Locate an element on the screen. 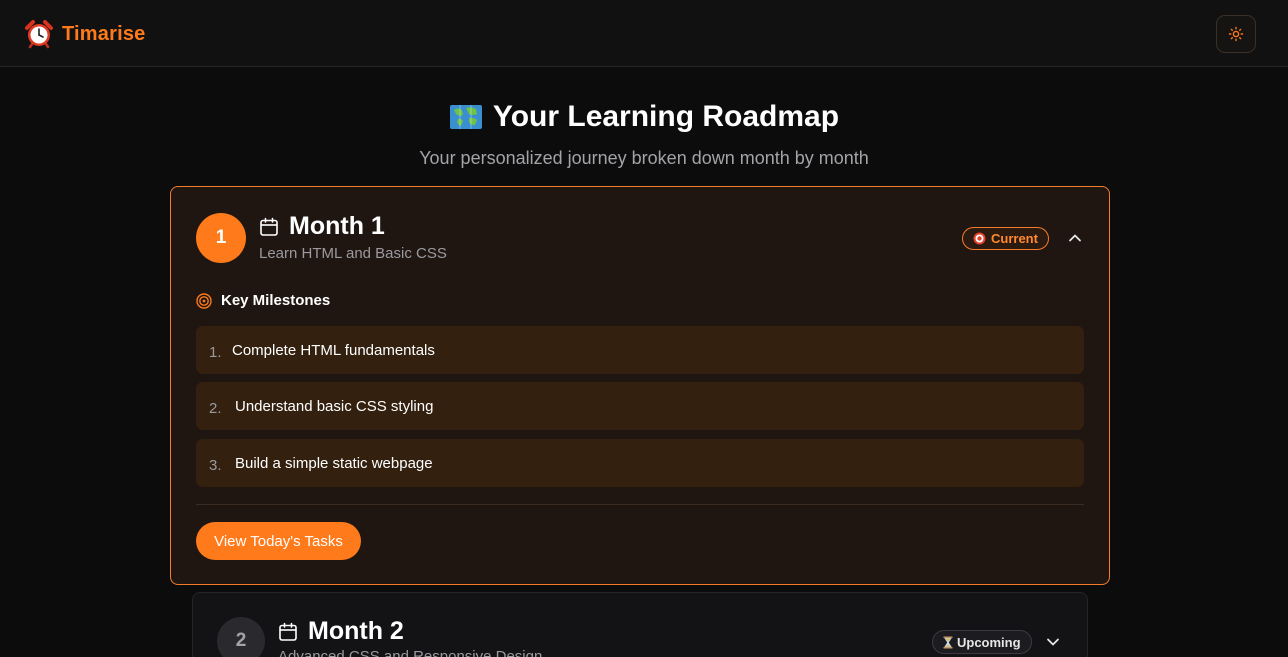 The image size is (1288, 657). milestone-text: Understand basic CSS styling is located at coordinates (334, 406).